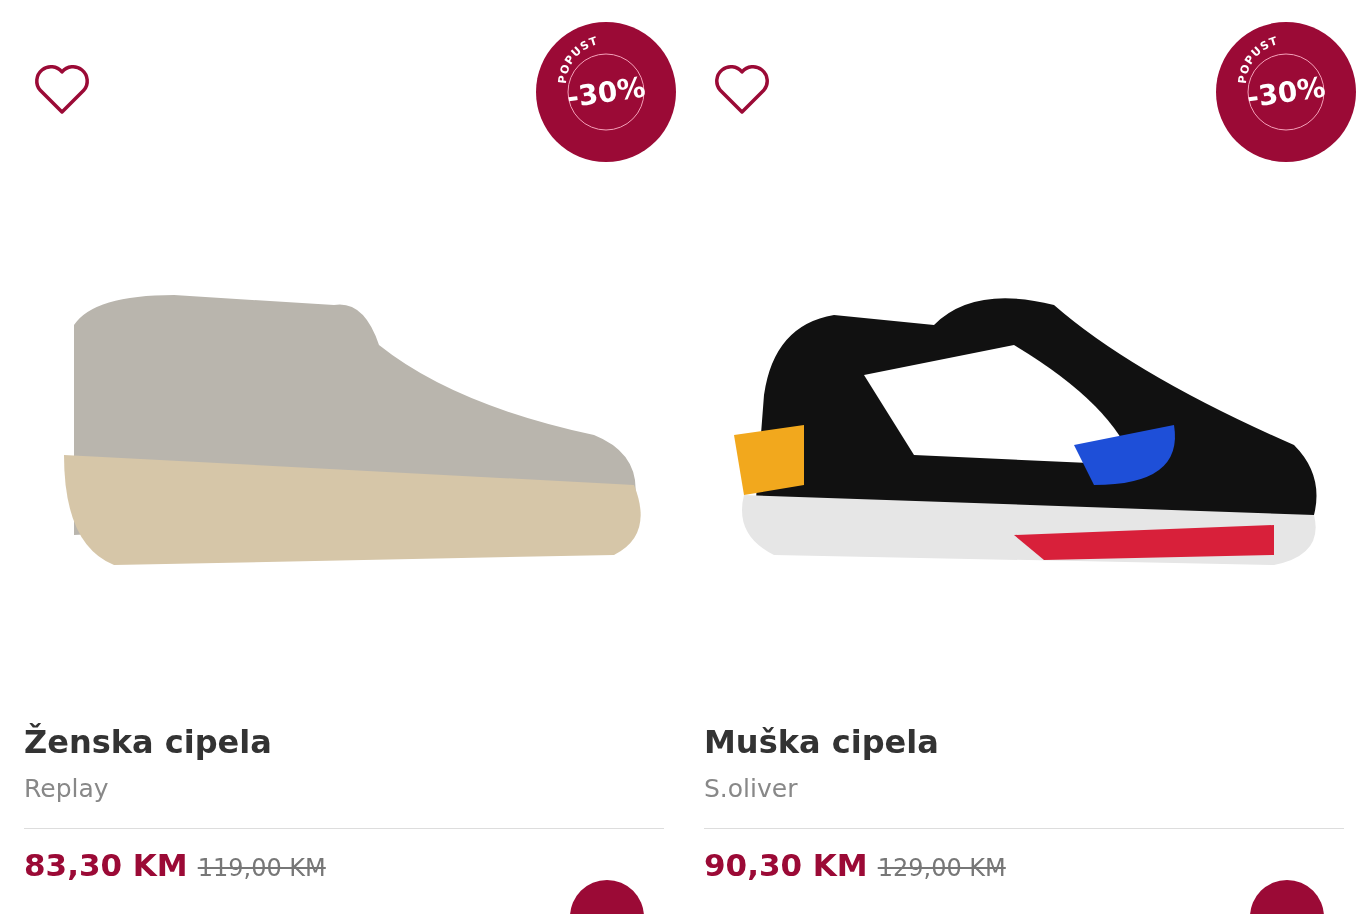 The image size is (1368, 914). What do you see at coordinates (344, 742) in the screenshot?
I see `product-title: Ženska cipela` at bounding box center [344, 742].